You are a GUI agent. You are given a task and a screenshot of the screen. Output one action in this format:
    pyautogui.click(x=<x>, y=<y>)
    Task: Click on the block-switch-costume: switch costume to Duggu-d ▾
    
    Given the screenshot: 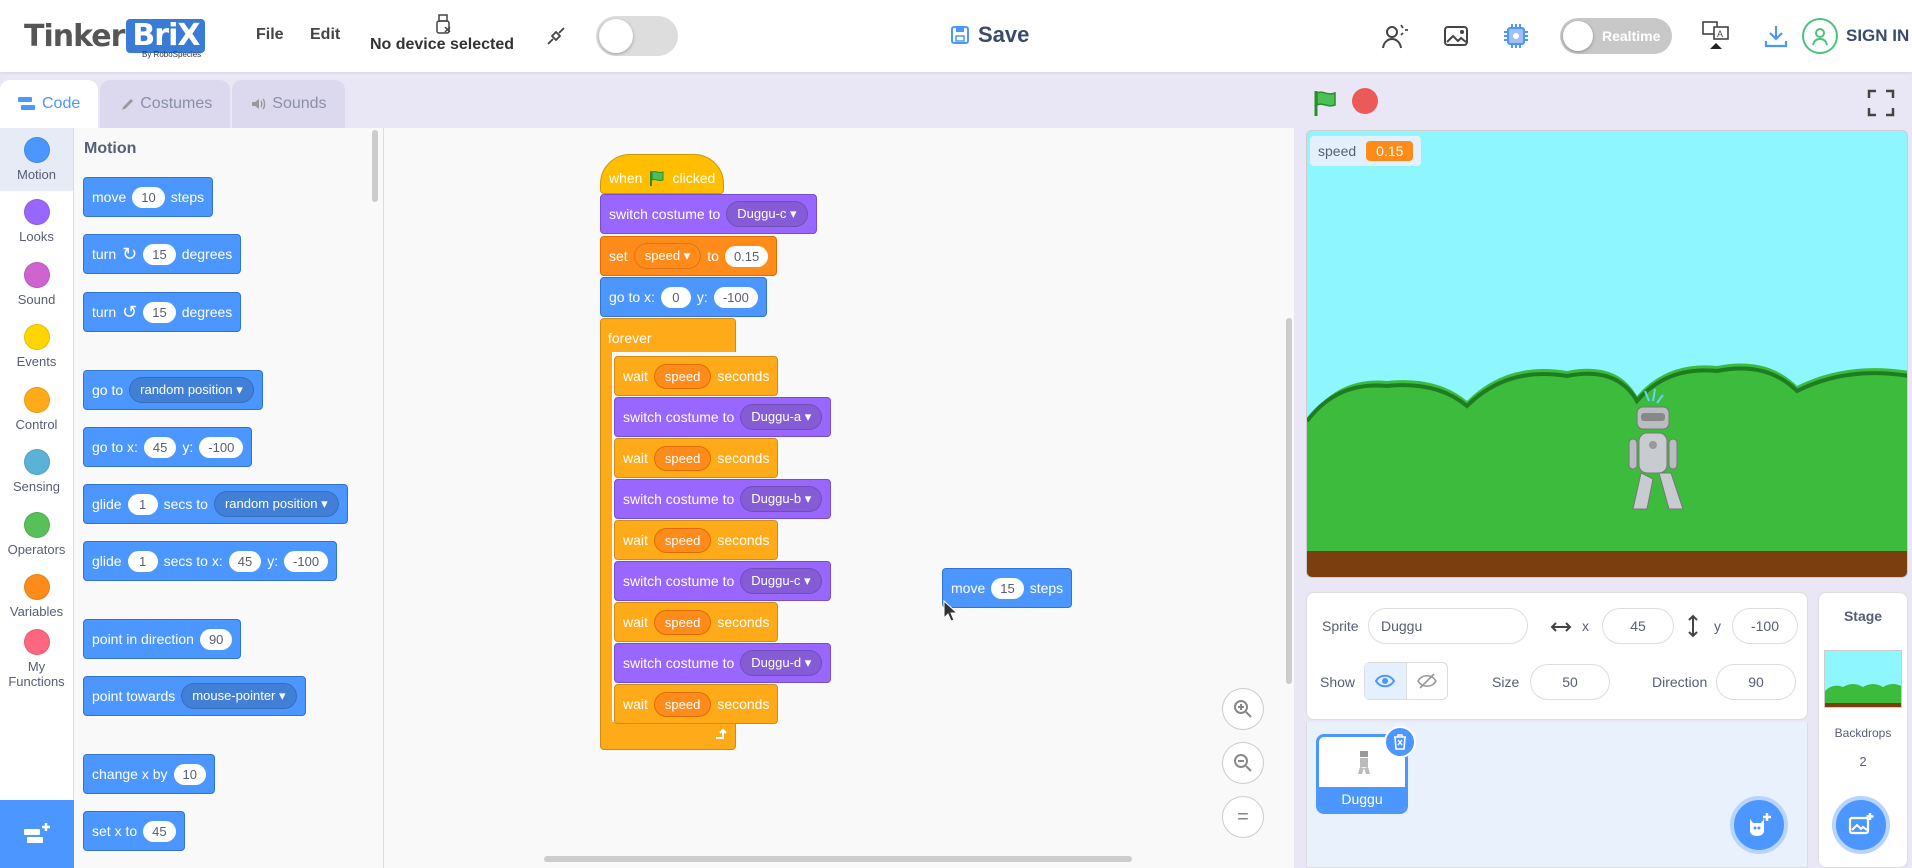 What is the action you would take?
    pyautogui.click(x=723, y=663)
    